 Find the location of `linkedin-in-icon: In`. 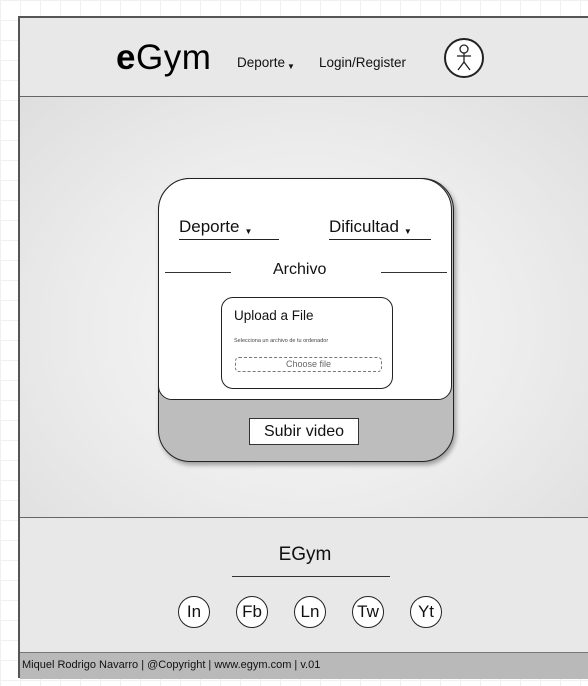

linkedin-in-icon: In is located at coordinates (194, 612).